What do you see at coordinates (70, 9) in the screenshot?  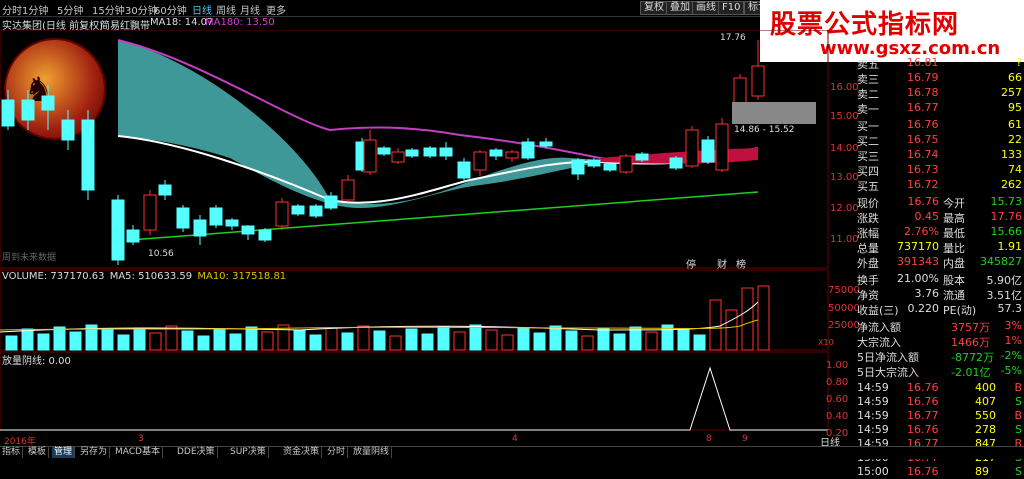 I see `period-tab-2: 5分钟` at bounding box center [70, 9].